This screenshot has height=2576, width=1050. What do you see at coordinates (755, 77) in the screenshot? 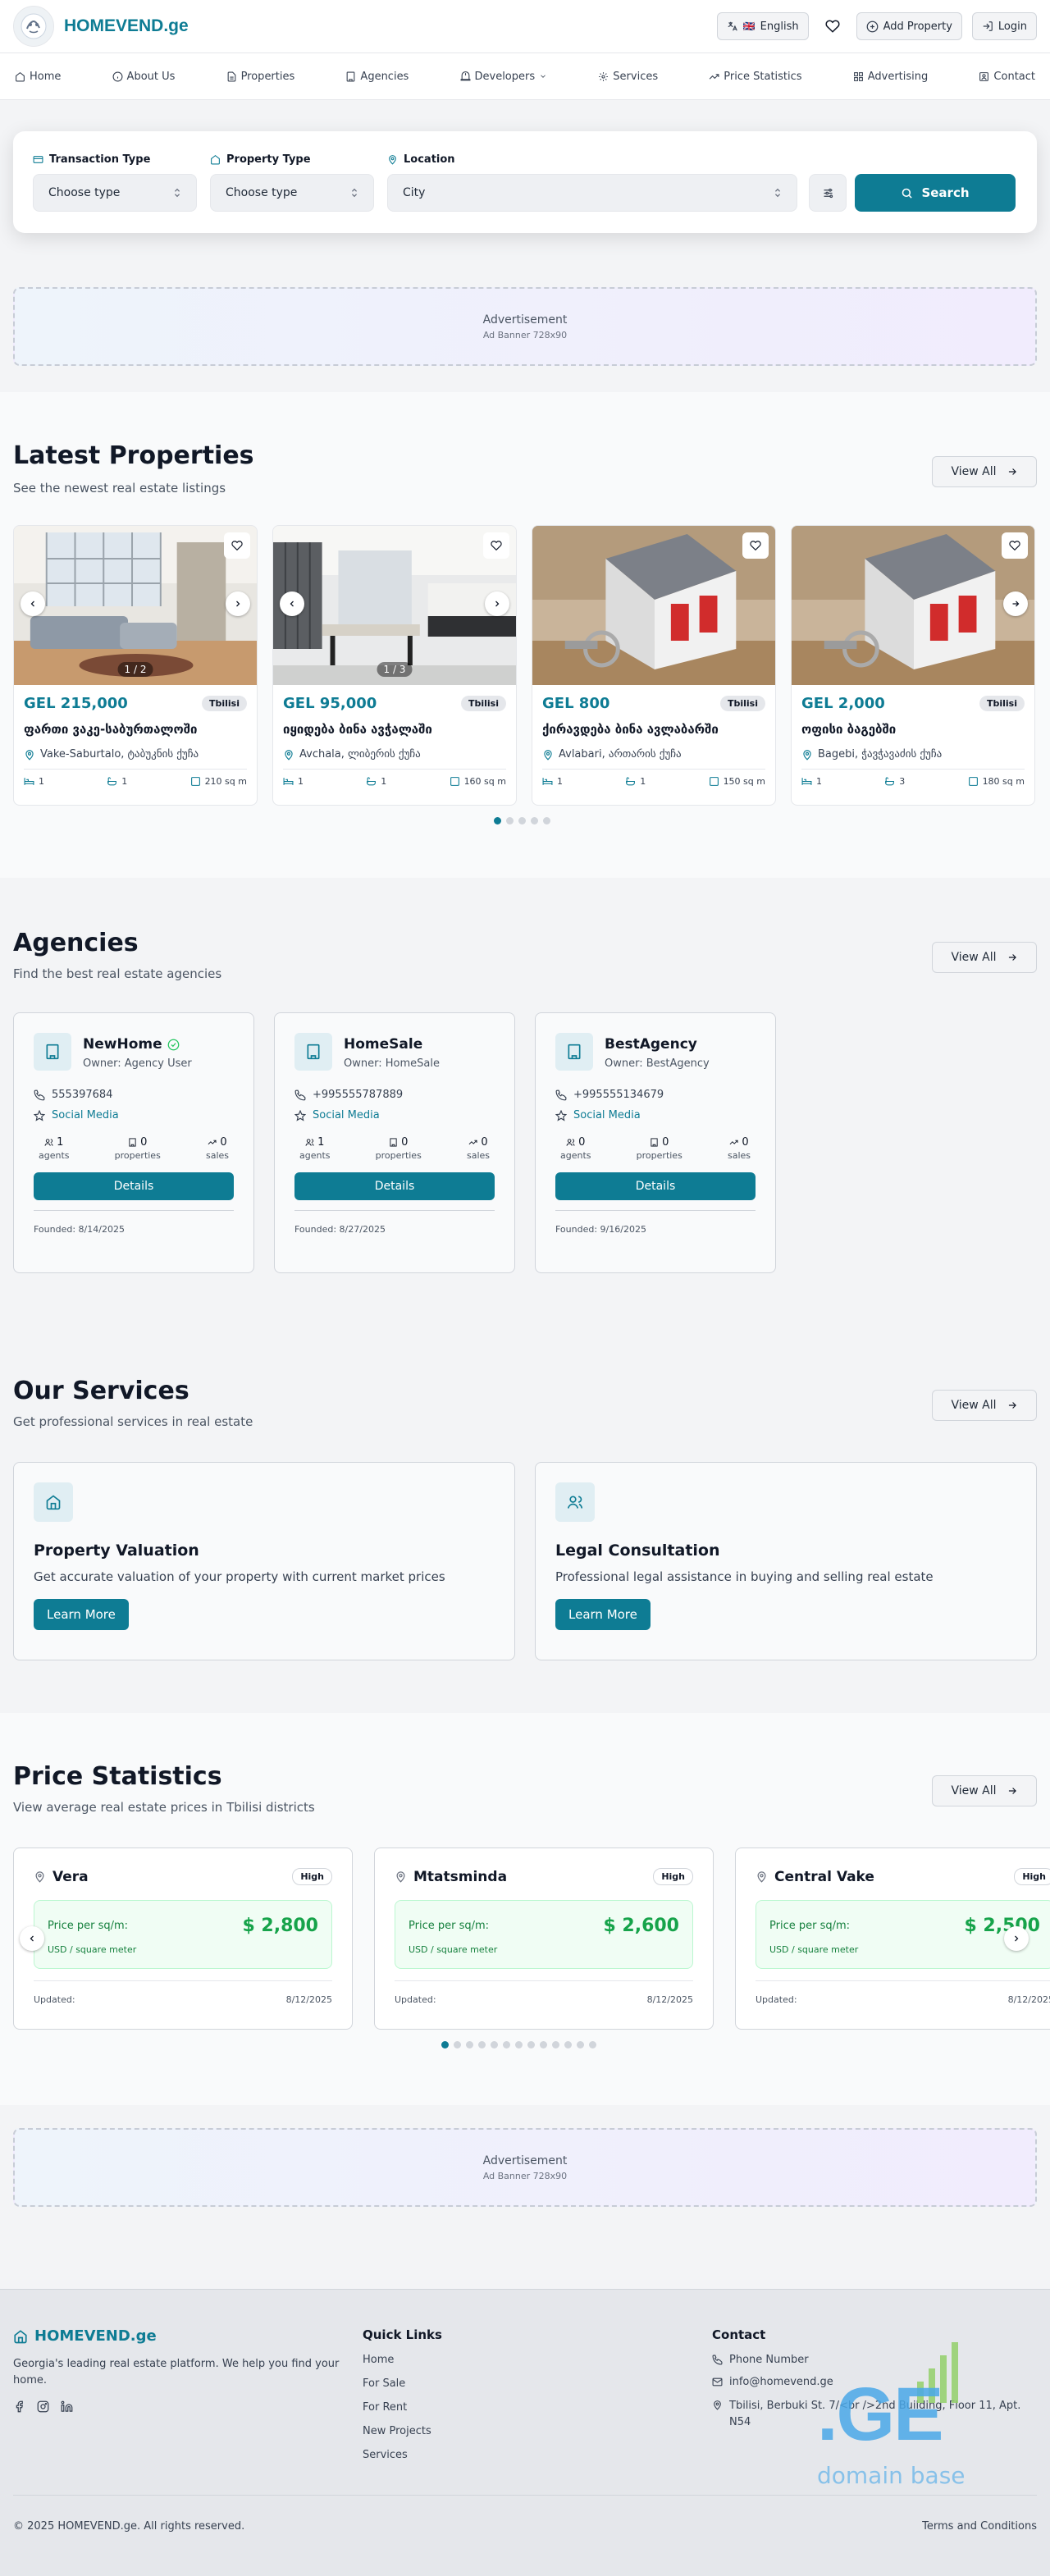
I see `nav-price-statistics: Price Statistics` at bounding box center [755, 77].